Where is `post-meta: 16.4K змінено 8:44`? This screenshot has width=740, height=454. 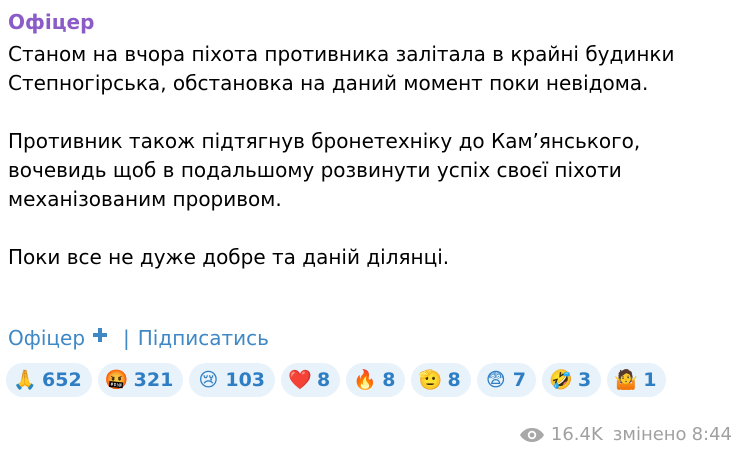
post-meta: 16.4K змінено 8:44 is located at coordinates (625, 434).